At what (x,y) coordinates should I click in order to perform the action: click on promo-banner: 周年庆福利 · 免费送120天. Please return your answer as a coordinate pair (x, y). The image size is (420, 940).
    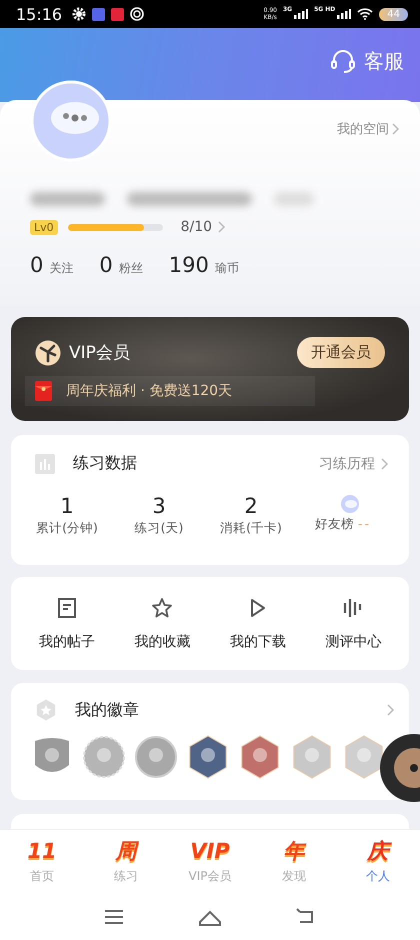
    Looking at the image, I should click on (170, 391).